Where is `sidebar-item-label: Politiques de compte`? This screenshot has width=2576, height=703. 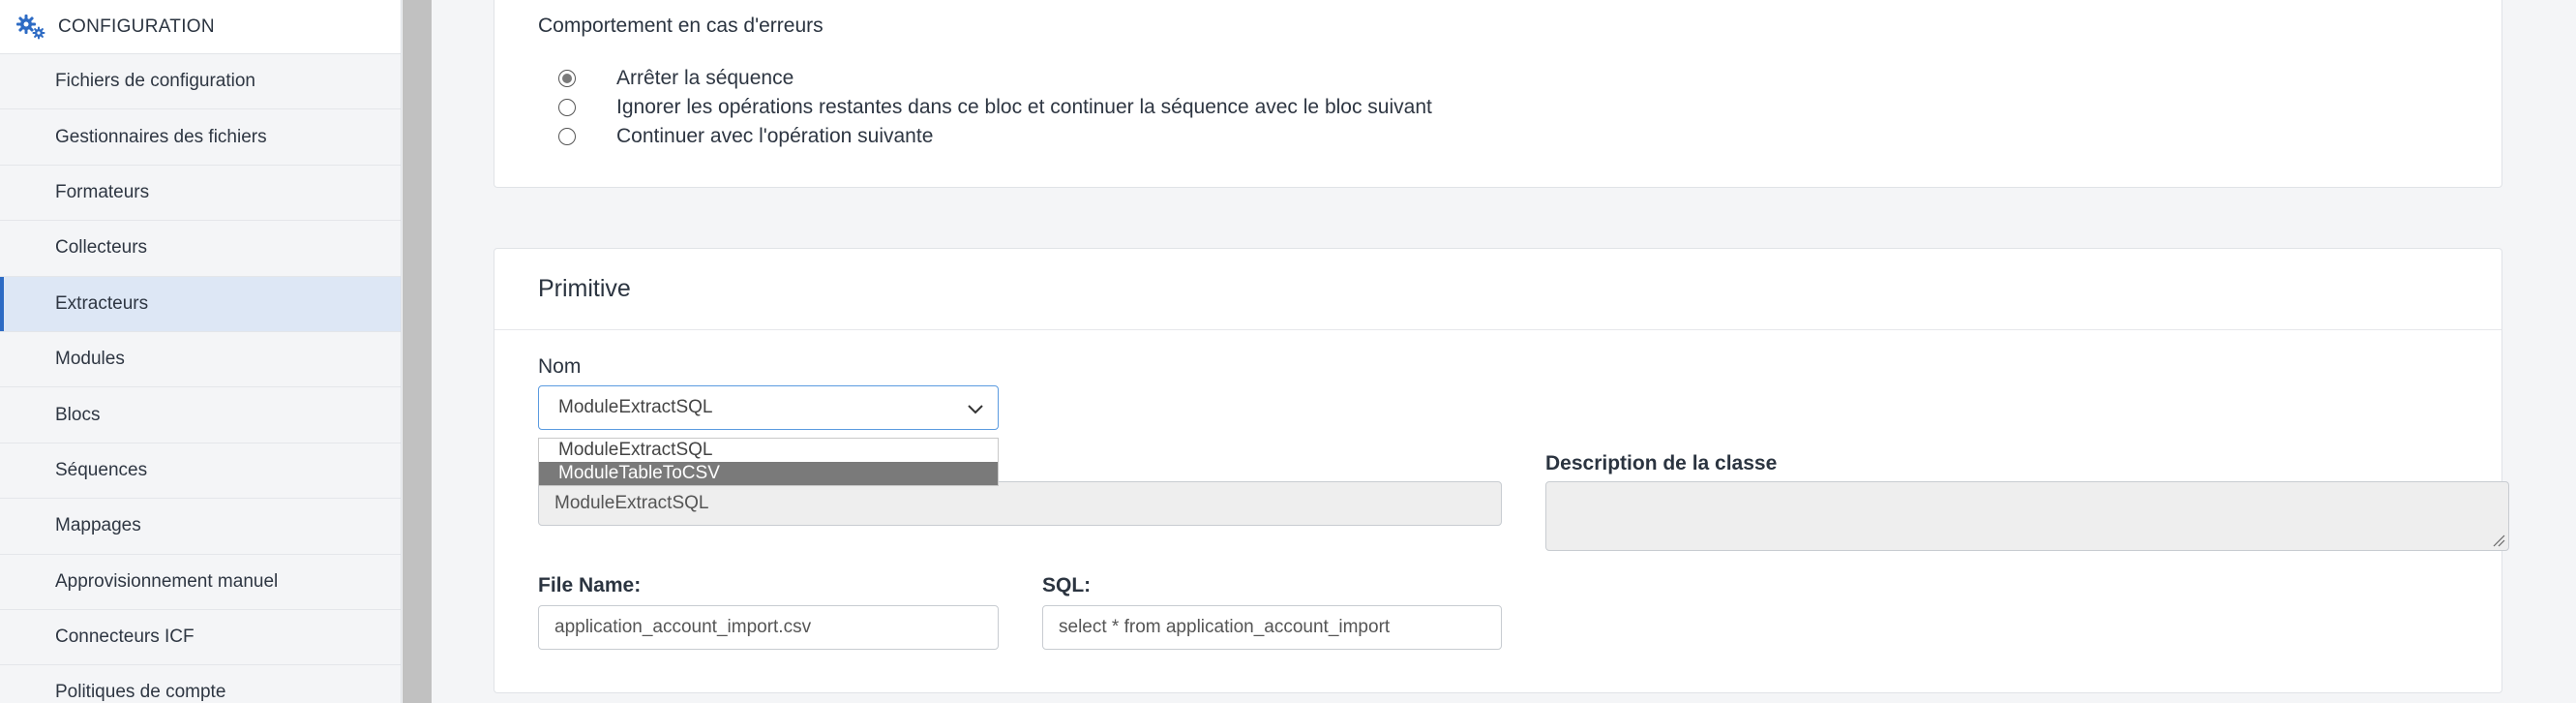 sidebar-item-label: Politiques de compte is located at coordinates (140, 692).